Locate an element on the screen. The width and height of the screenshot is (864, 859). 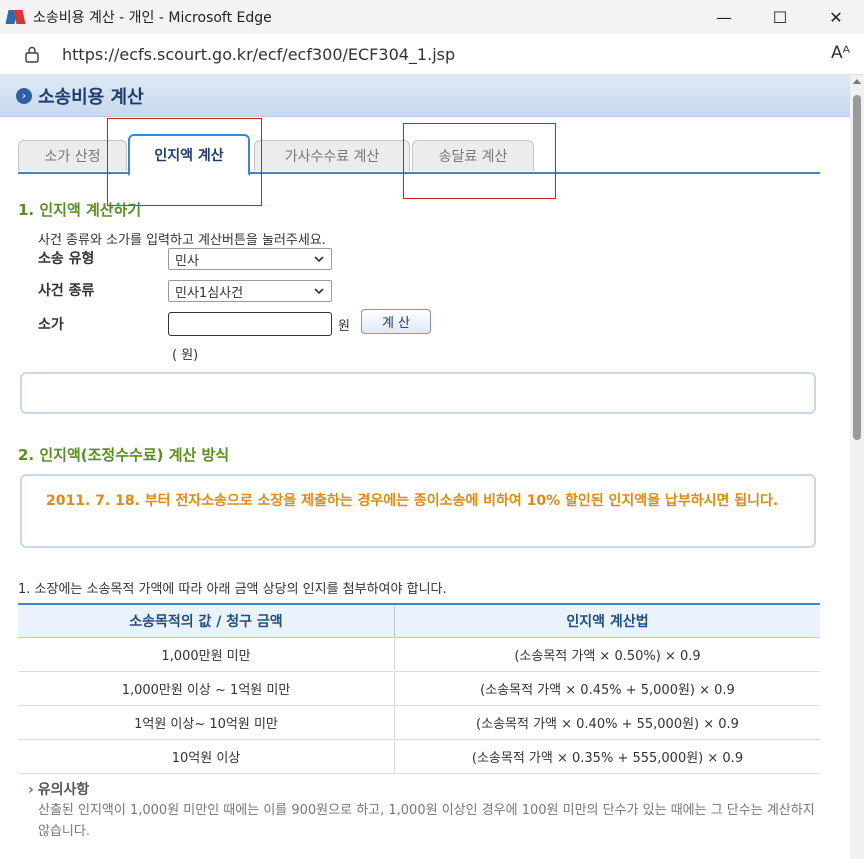
table-cell: 1,000만원 미만 is located at coordinates (206, 654).